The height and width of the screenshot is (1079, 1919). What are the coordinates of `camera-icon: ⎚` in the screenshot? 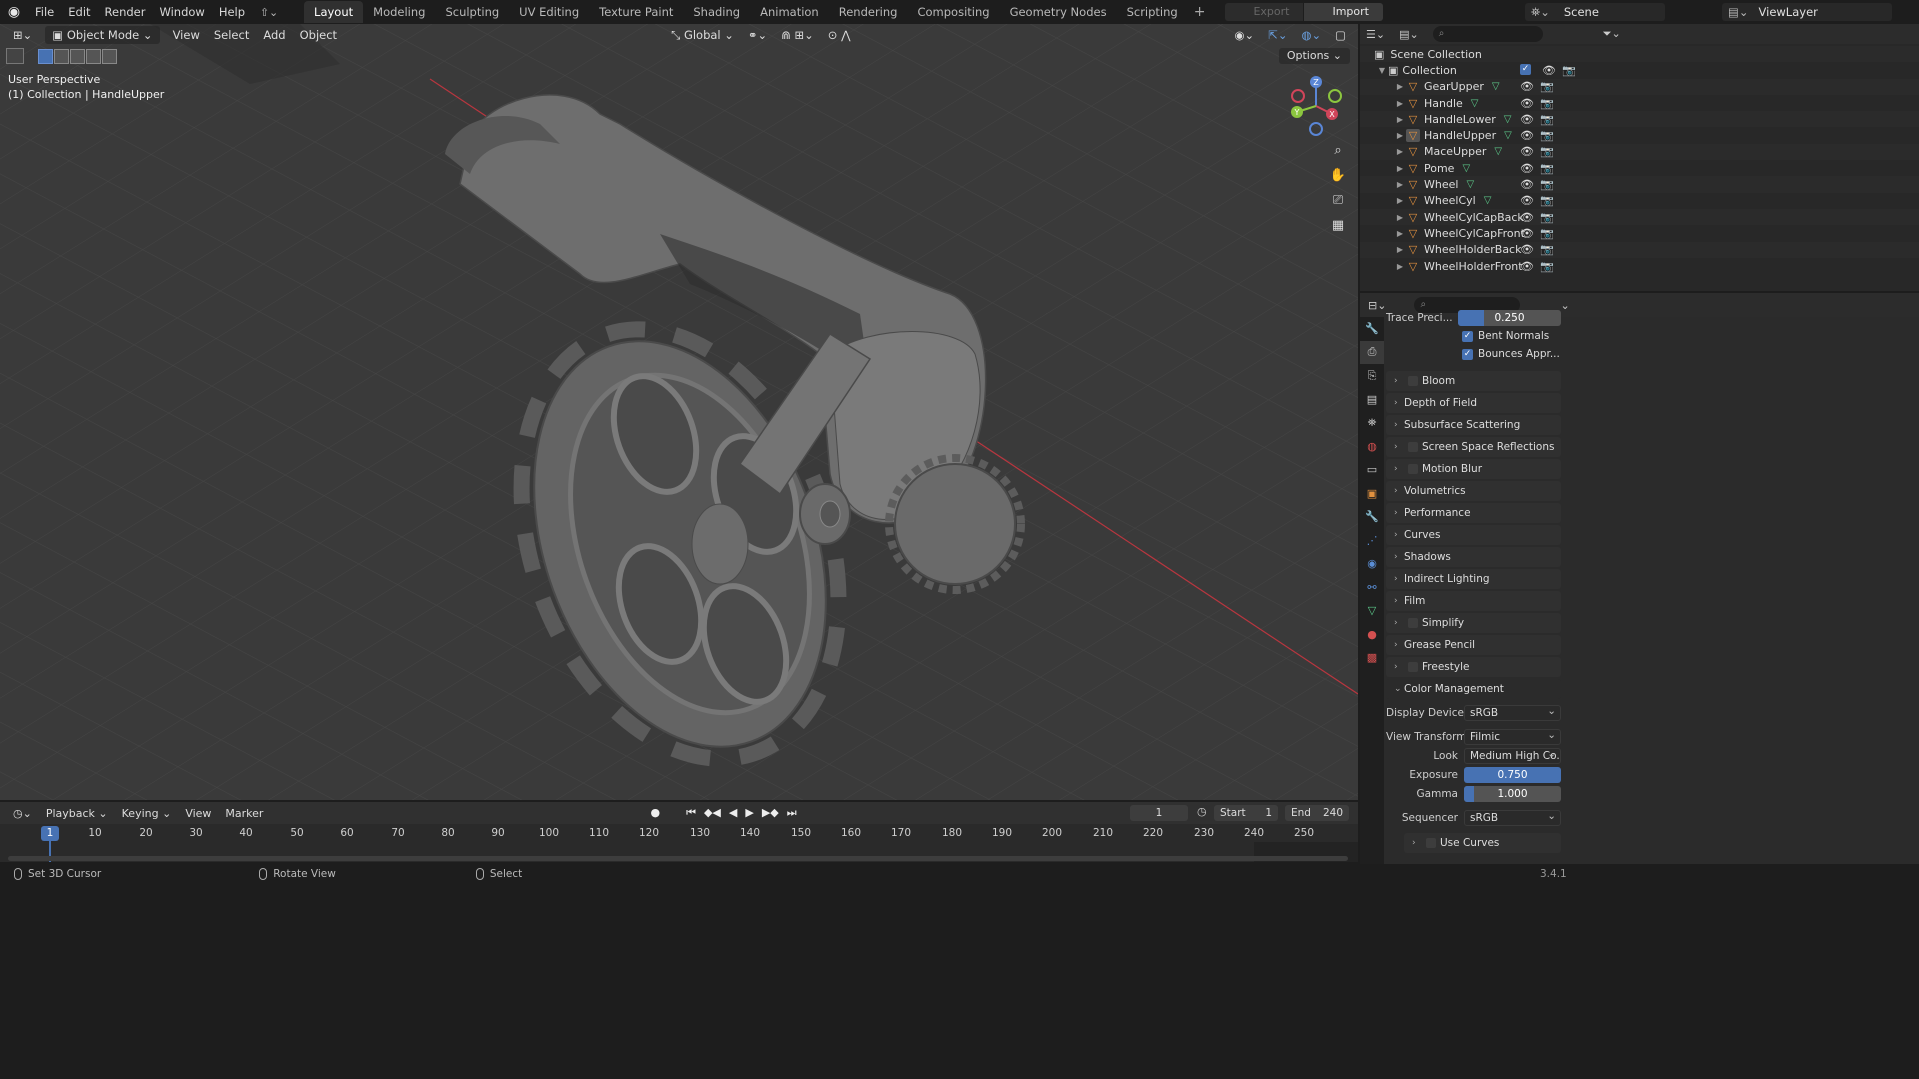 It's located at (1338, 200).